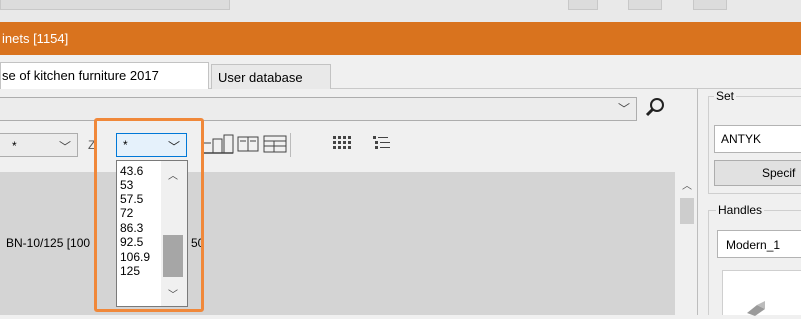  I want to click on cabinet-view-icon, so click(219, 146).